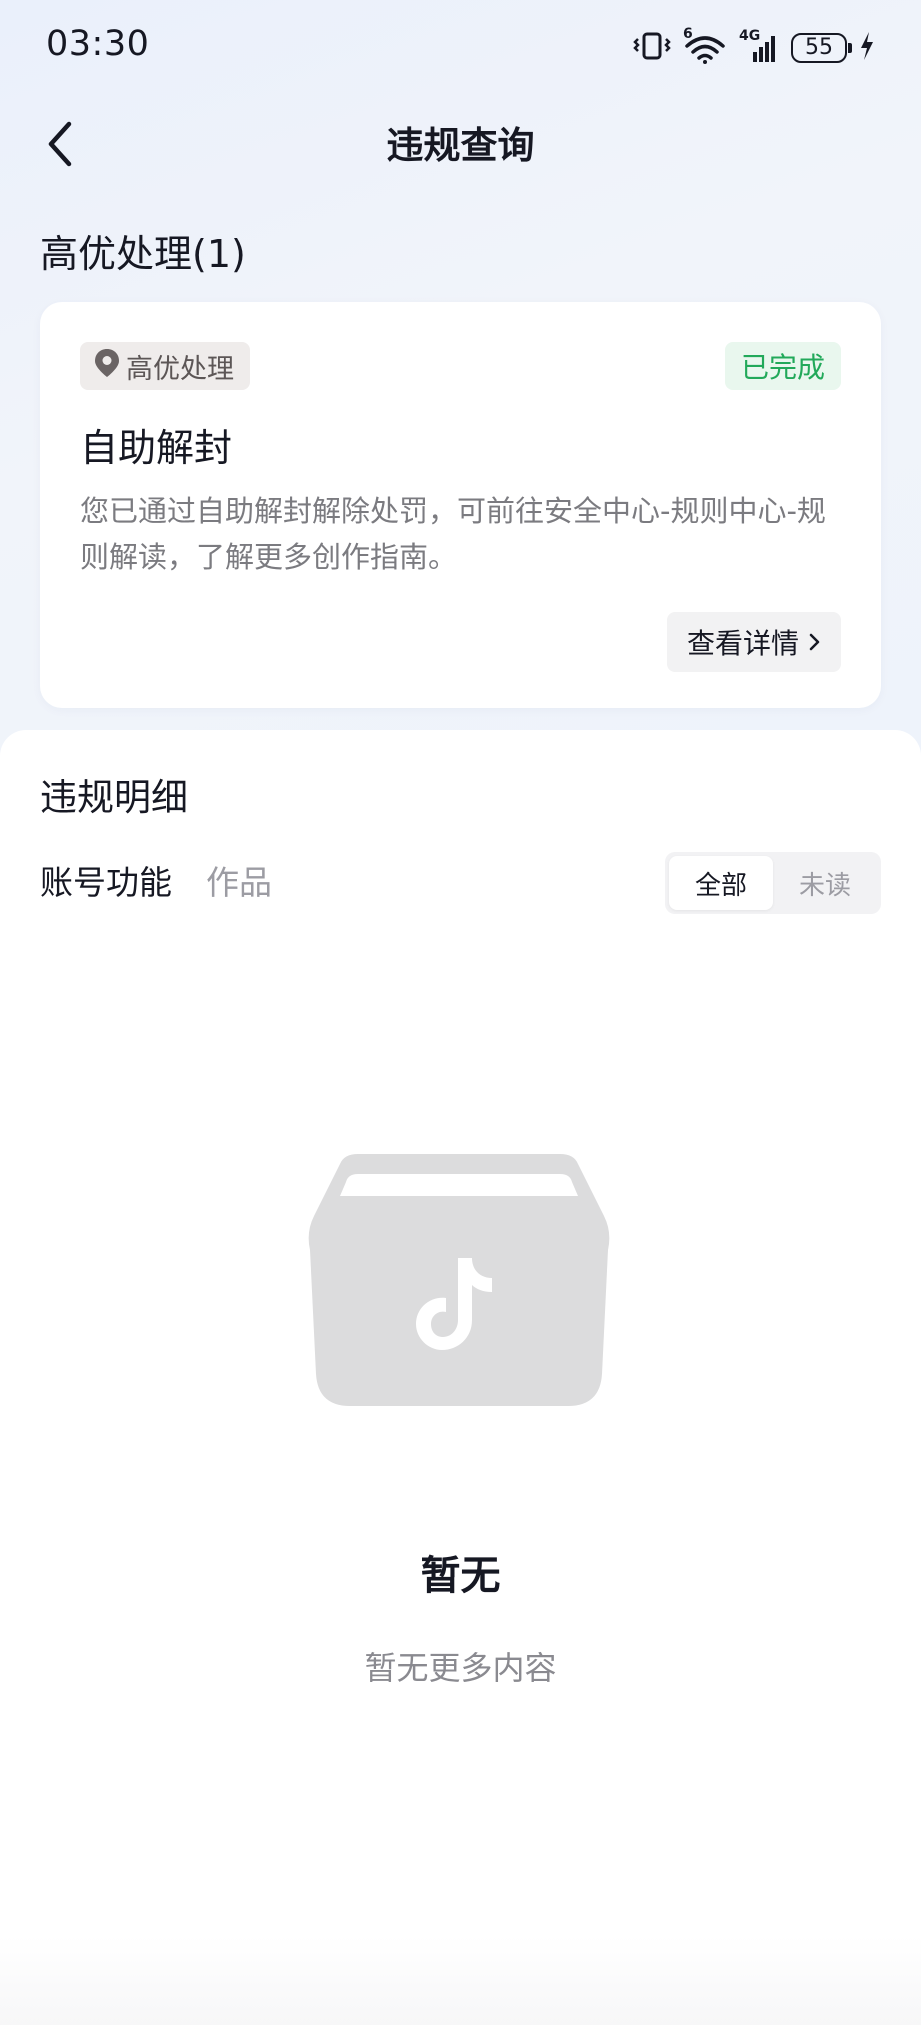 This screenshot has height=2025, width=921. What do you see at coordinates (453, 534) in the screenshot?
I see `card-description: 您已通过自助解封解除处罚，可前往安全中心-规则中心-规则解读，了解更多创作指南。` at bounding box center [453, 534].